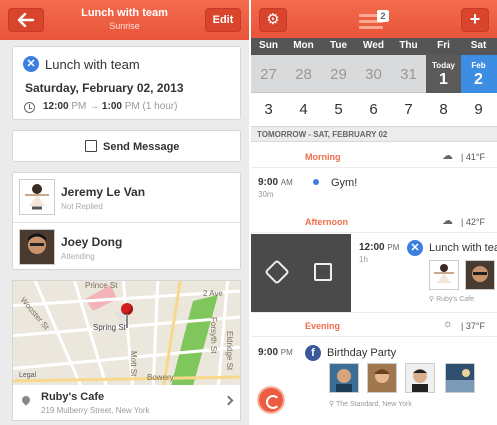 The width and height of the screenshot is (497, 425). What do you see at coordinates (29, 107) in the screenshot?
I see `clock-icon` at bounding box center [29, 107].